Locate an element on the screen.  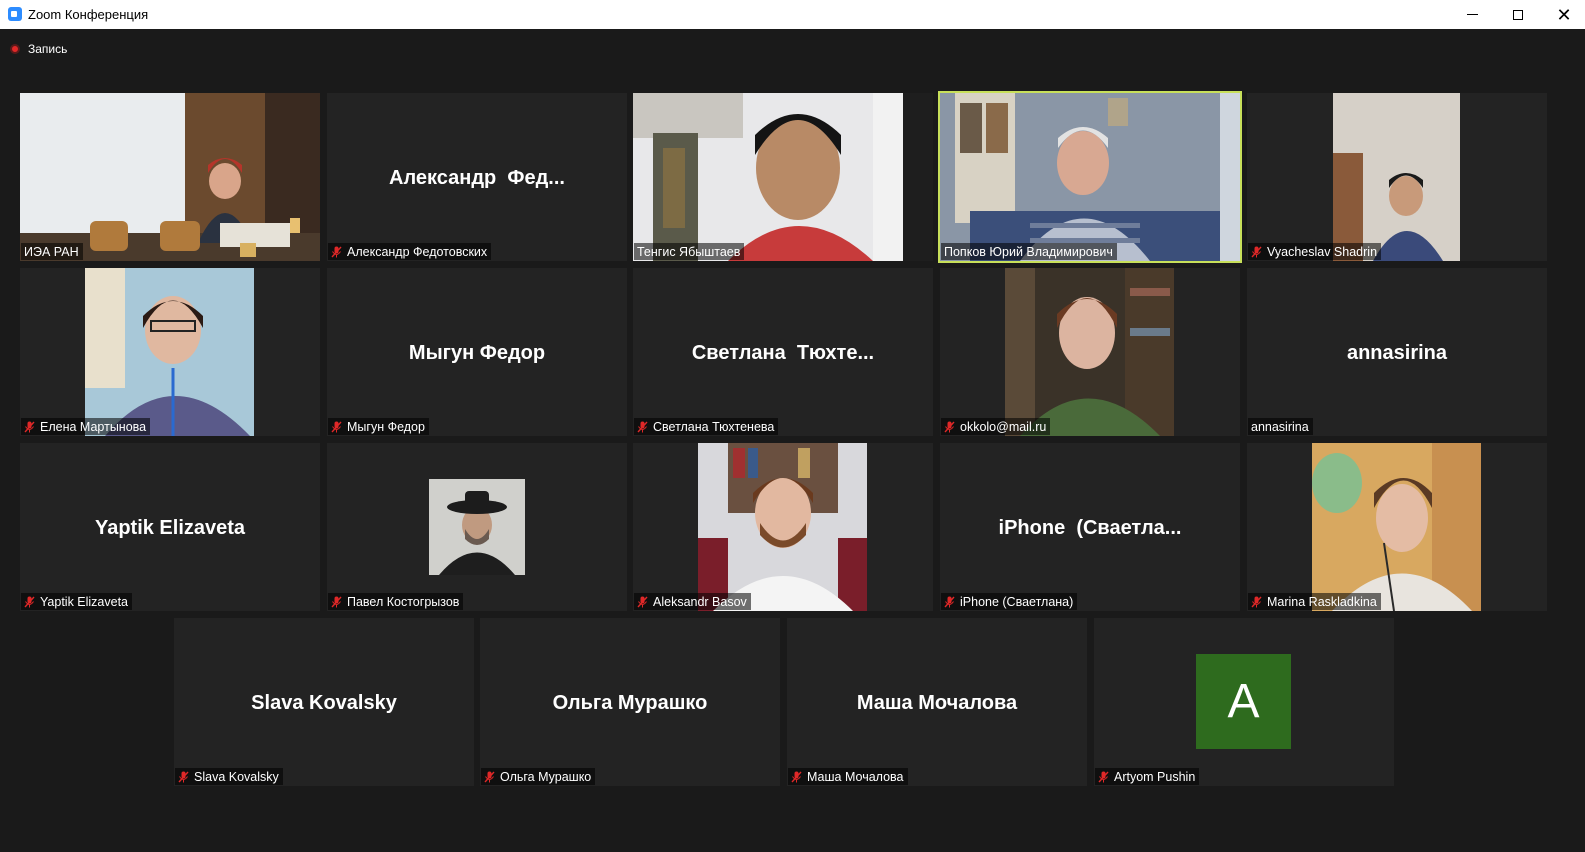
close-icon: ✕ is located at coordinates (1564, 14).